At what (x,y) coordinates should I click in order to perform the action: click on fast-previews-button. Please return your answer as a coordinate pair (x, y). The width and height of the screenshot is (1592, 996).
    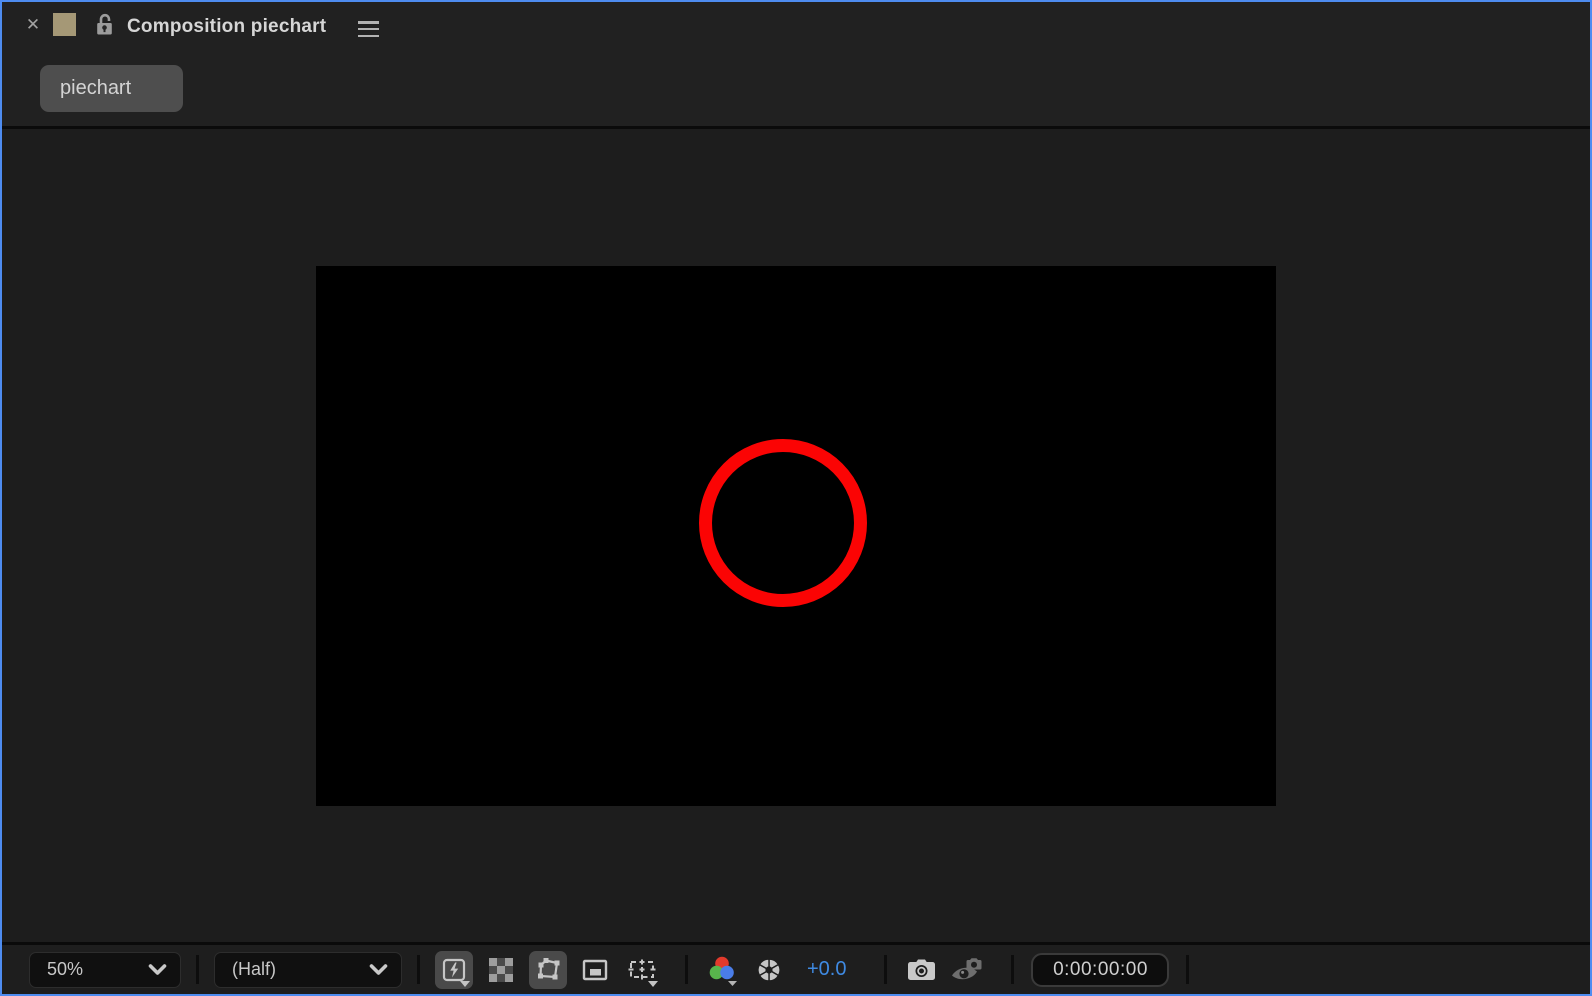
    Looking at the image, I should click on (454, 969).